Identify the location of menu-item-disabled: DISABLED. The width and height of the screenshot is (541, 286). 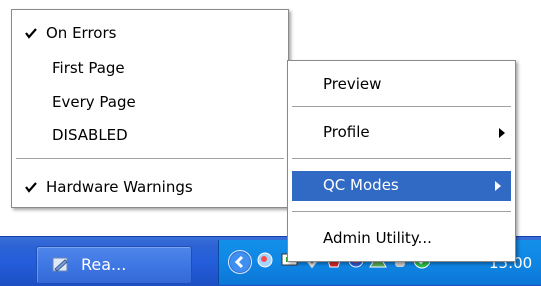
(150, 136).